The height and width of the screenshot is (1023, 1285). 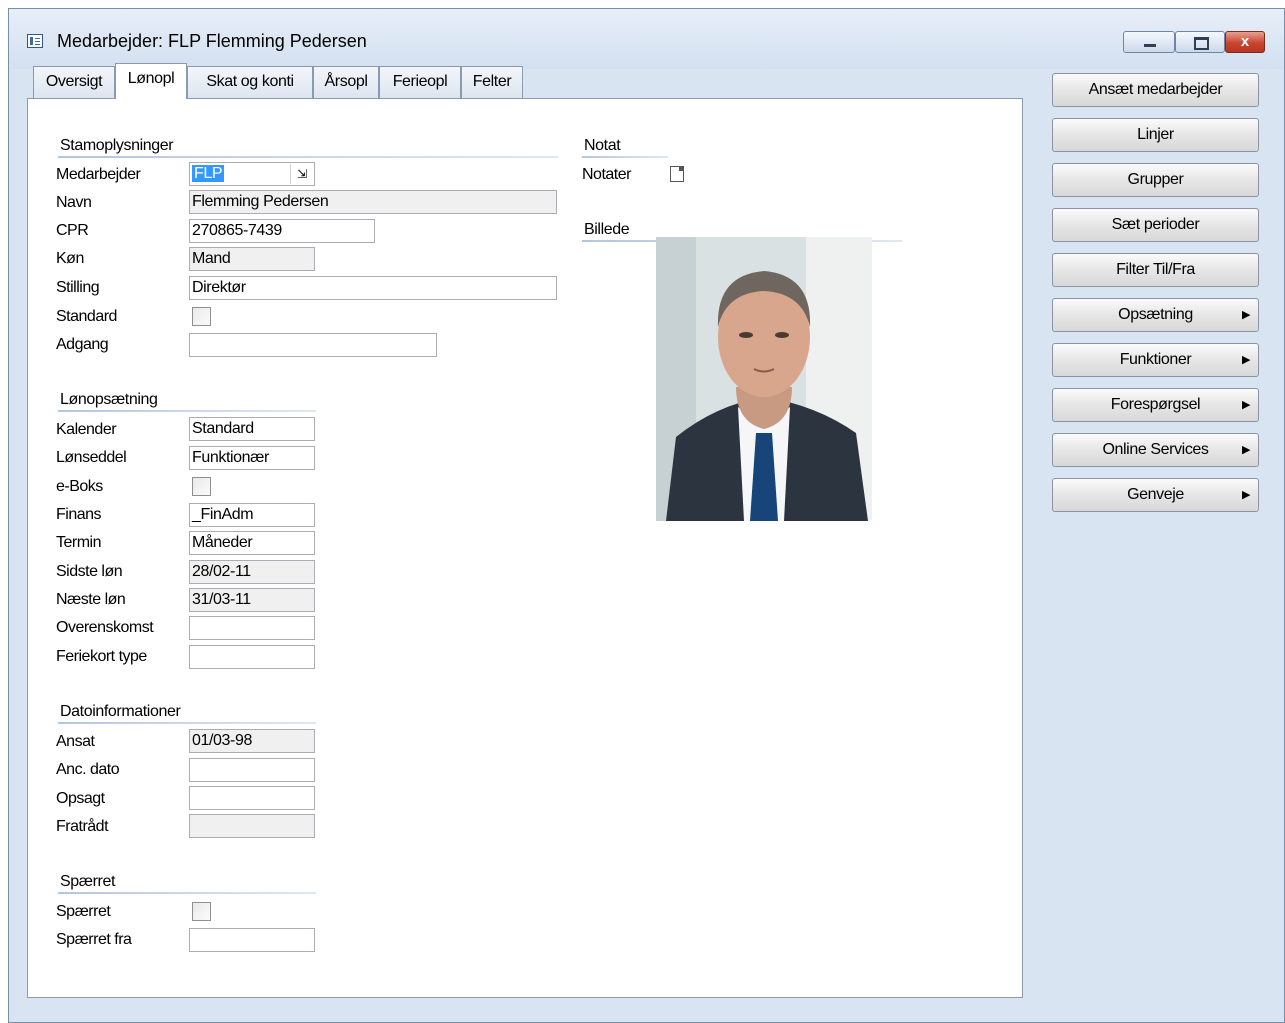 I want to click on termin-label: Termin, so click(x=79, y=542).